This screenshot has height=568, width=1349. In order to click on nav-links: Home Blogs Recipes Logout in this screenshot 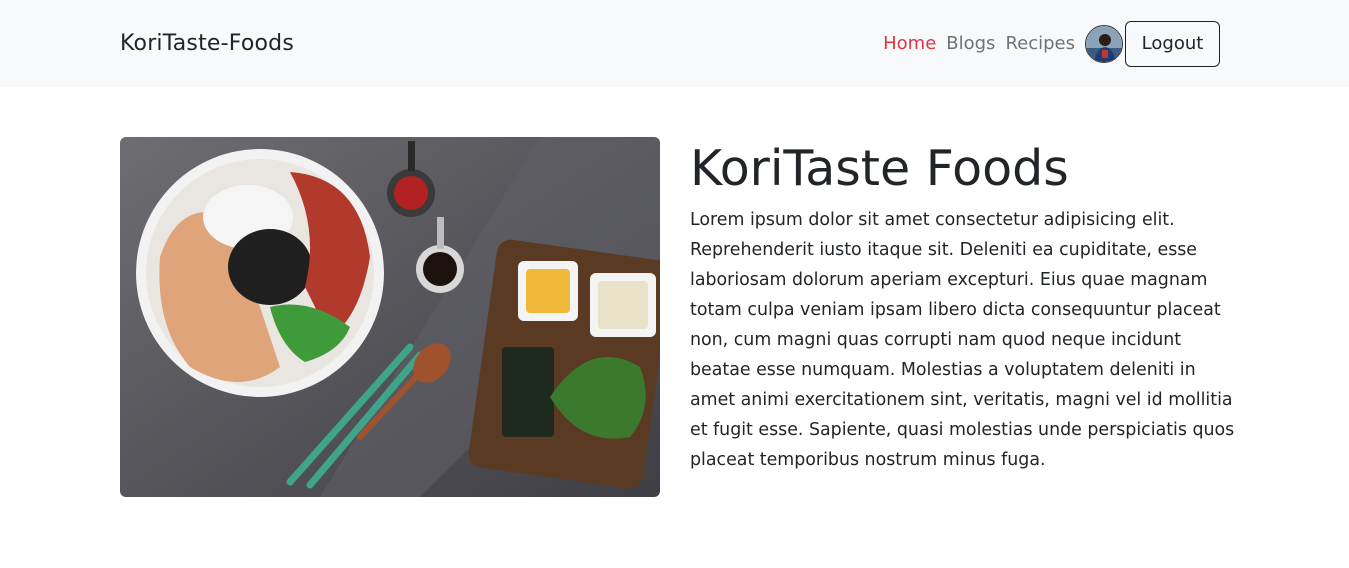, I will do `click(1051, 43)`.